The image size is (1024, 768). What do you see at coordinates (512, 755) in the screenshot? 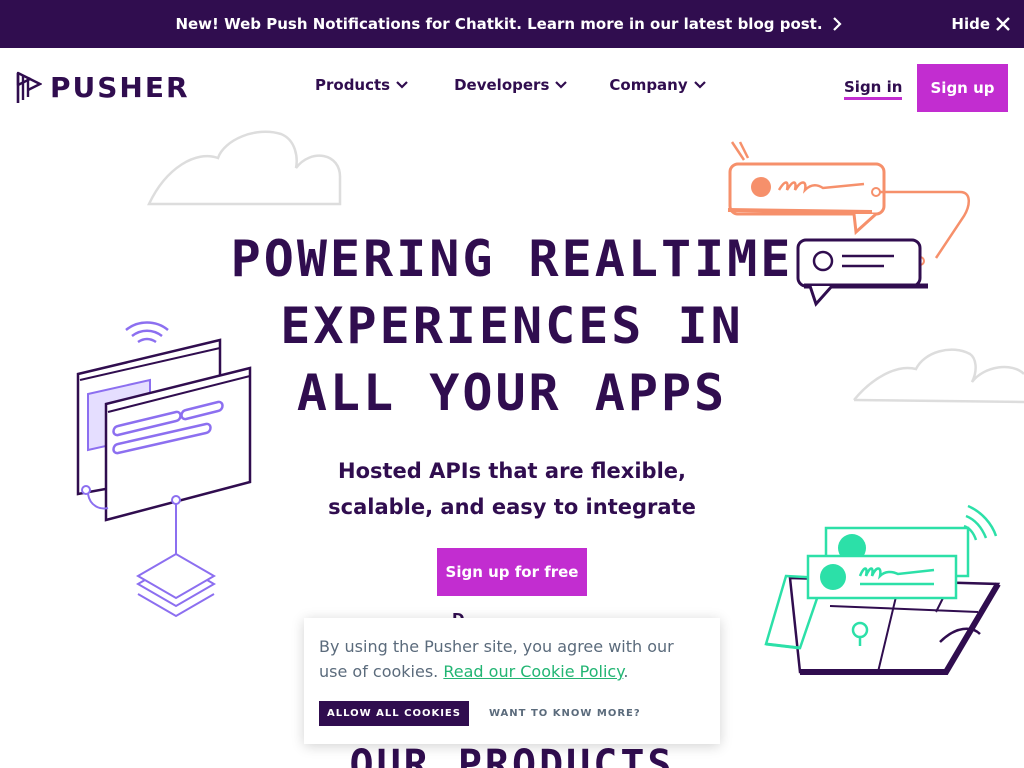
I see `products-heading: OUR PRODUCTS` at bounding box center [512, 755].